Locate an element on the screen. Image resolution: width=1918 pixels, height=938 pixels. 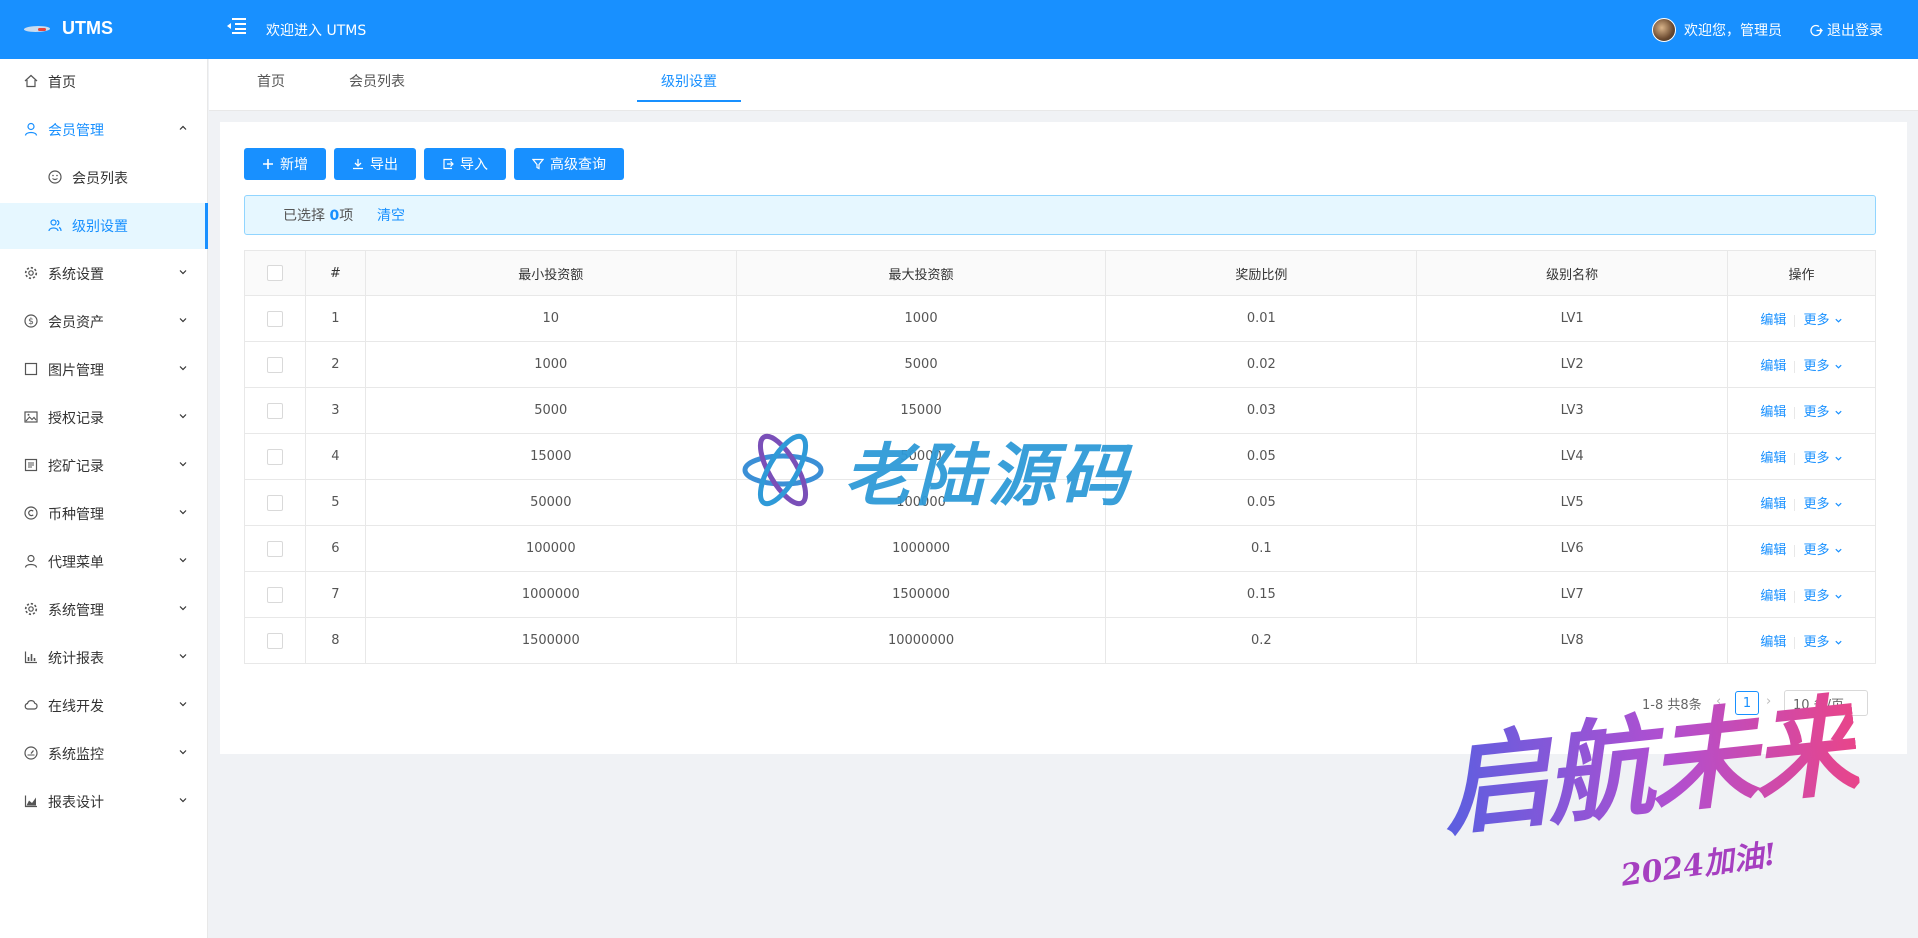
sidebar-item-member-list: 会员列表 is located at coordinates (104, 178).